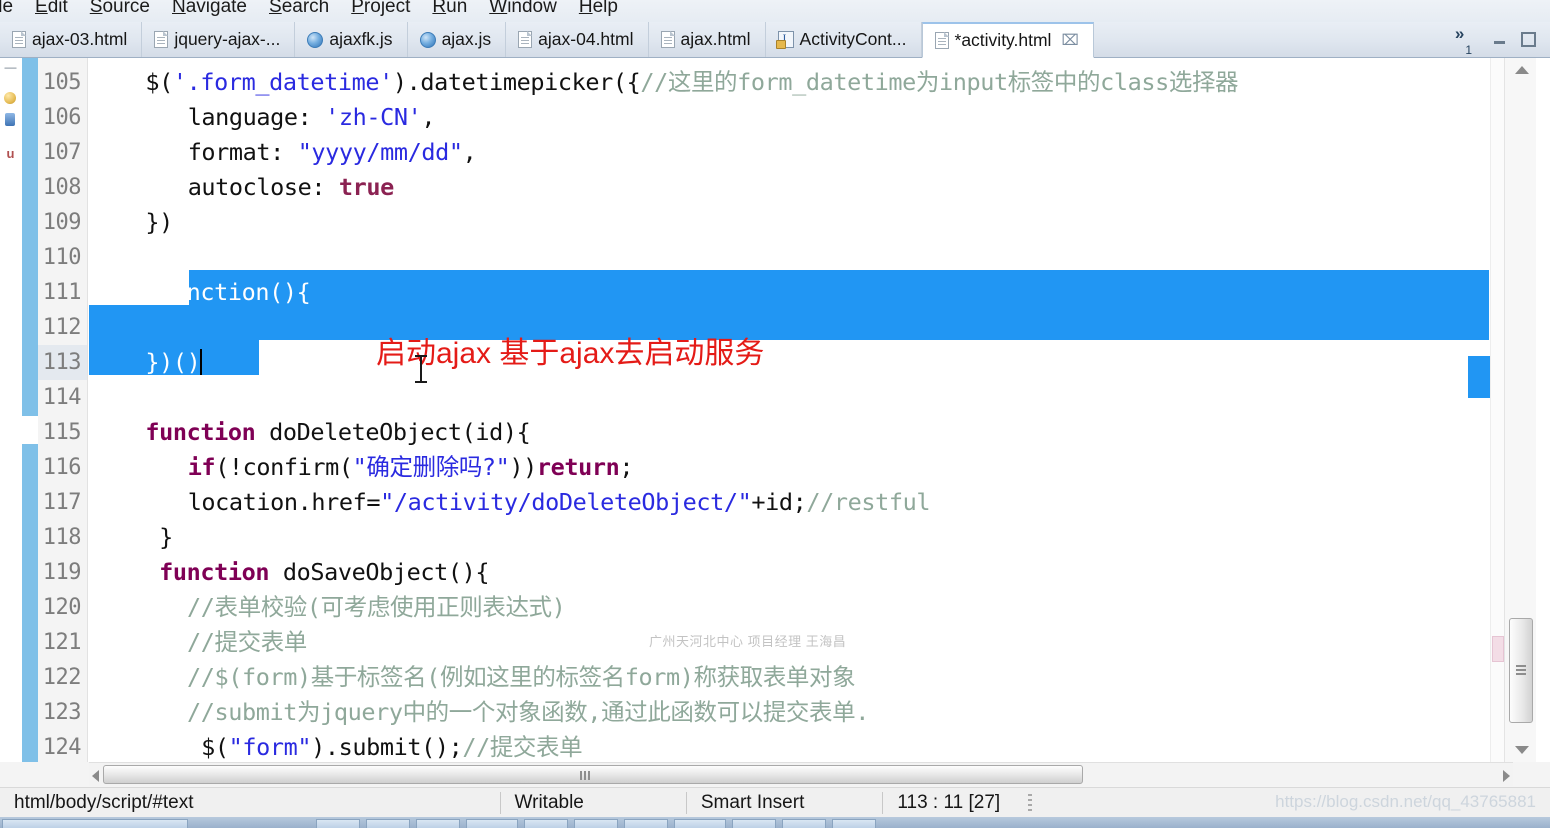 The image size is (1550, 828). What do you see at coordinates (577, 39) in the screenshot?
I see `editor-tab-ajax04.html: ajax-04.html` at bounding box center [577, 39].